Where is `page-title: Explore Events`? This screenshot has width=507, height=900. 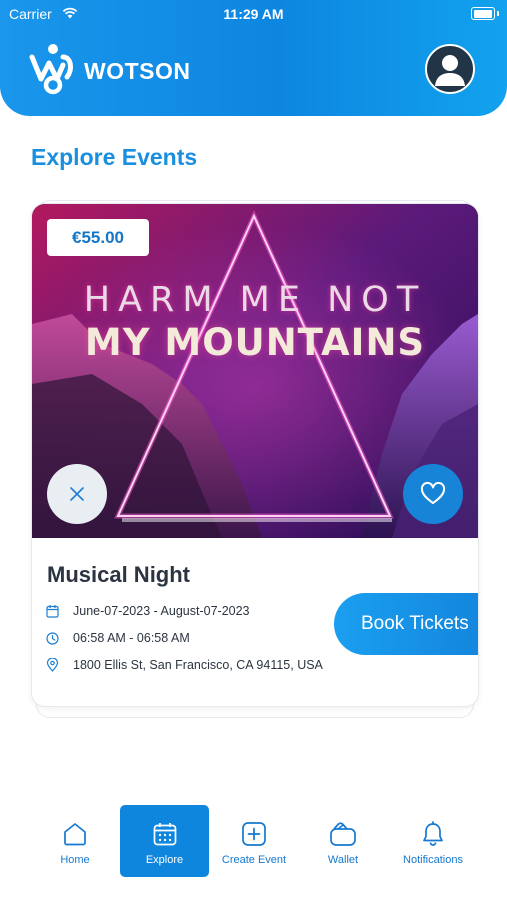 page-title: Explore Events is located at coordinates (114, 157).